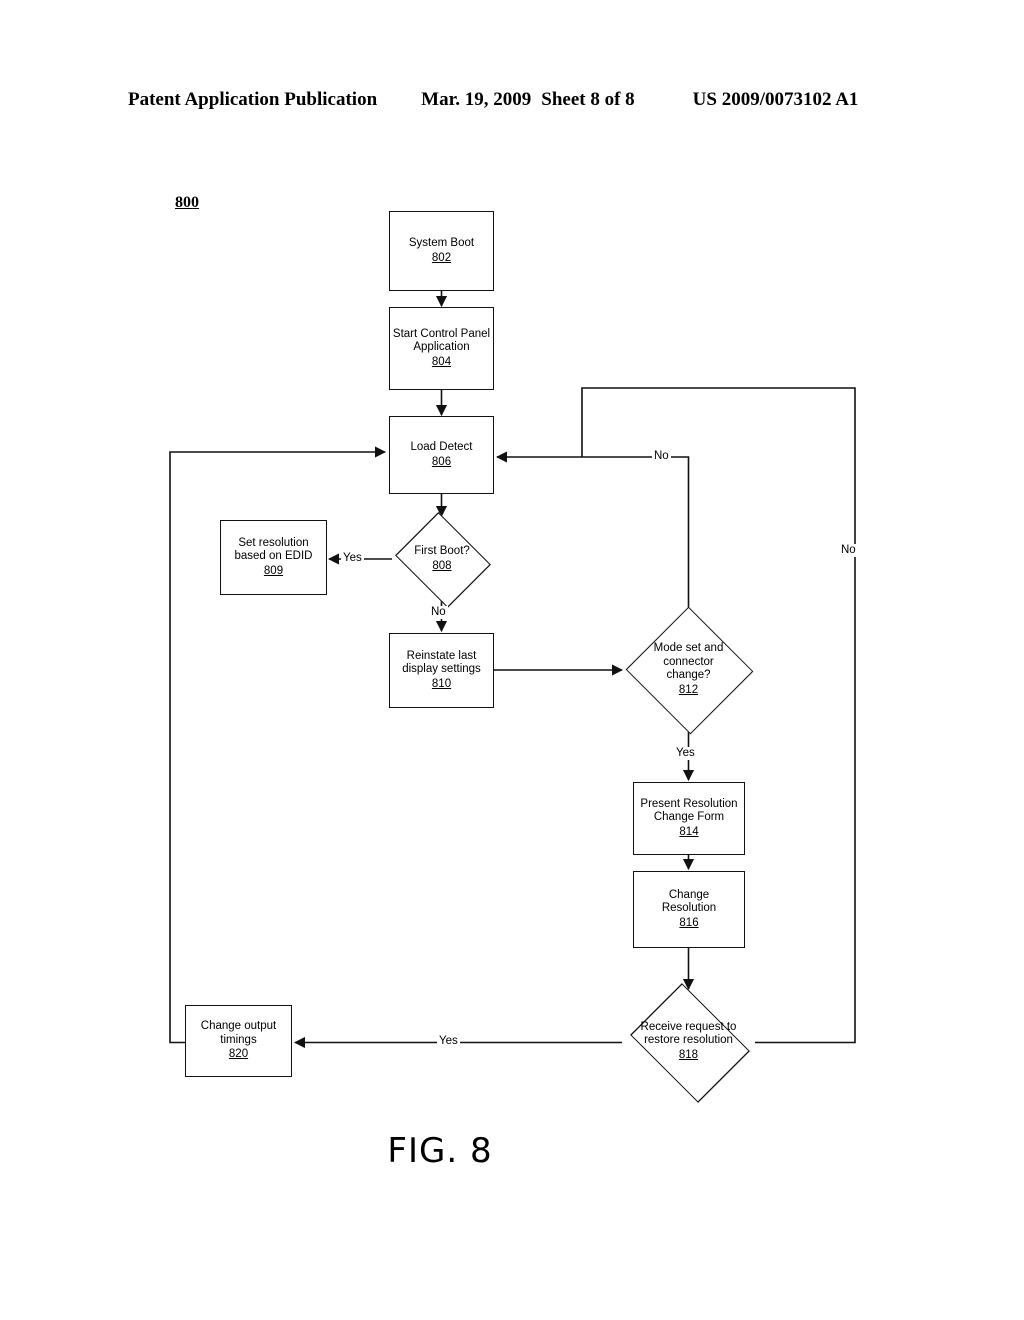  Describe the element at coordinates (685, 753) in the screenshot. I see `edge-label-yes-mode-set: Yes` at that location.